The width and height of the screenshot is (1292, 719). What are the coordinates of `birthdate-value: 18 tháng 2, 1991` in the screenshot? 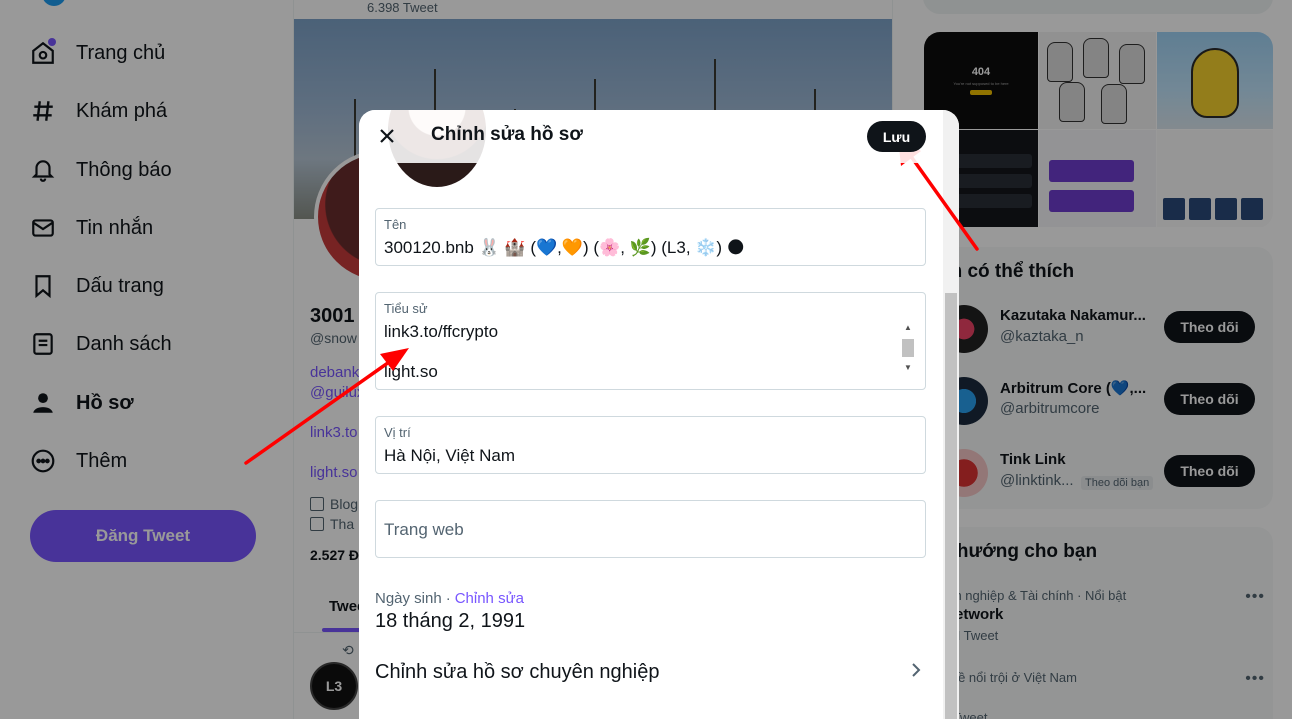 It's located at (450, 621).